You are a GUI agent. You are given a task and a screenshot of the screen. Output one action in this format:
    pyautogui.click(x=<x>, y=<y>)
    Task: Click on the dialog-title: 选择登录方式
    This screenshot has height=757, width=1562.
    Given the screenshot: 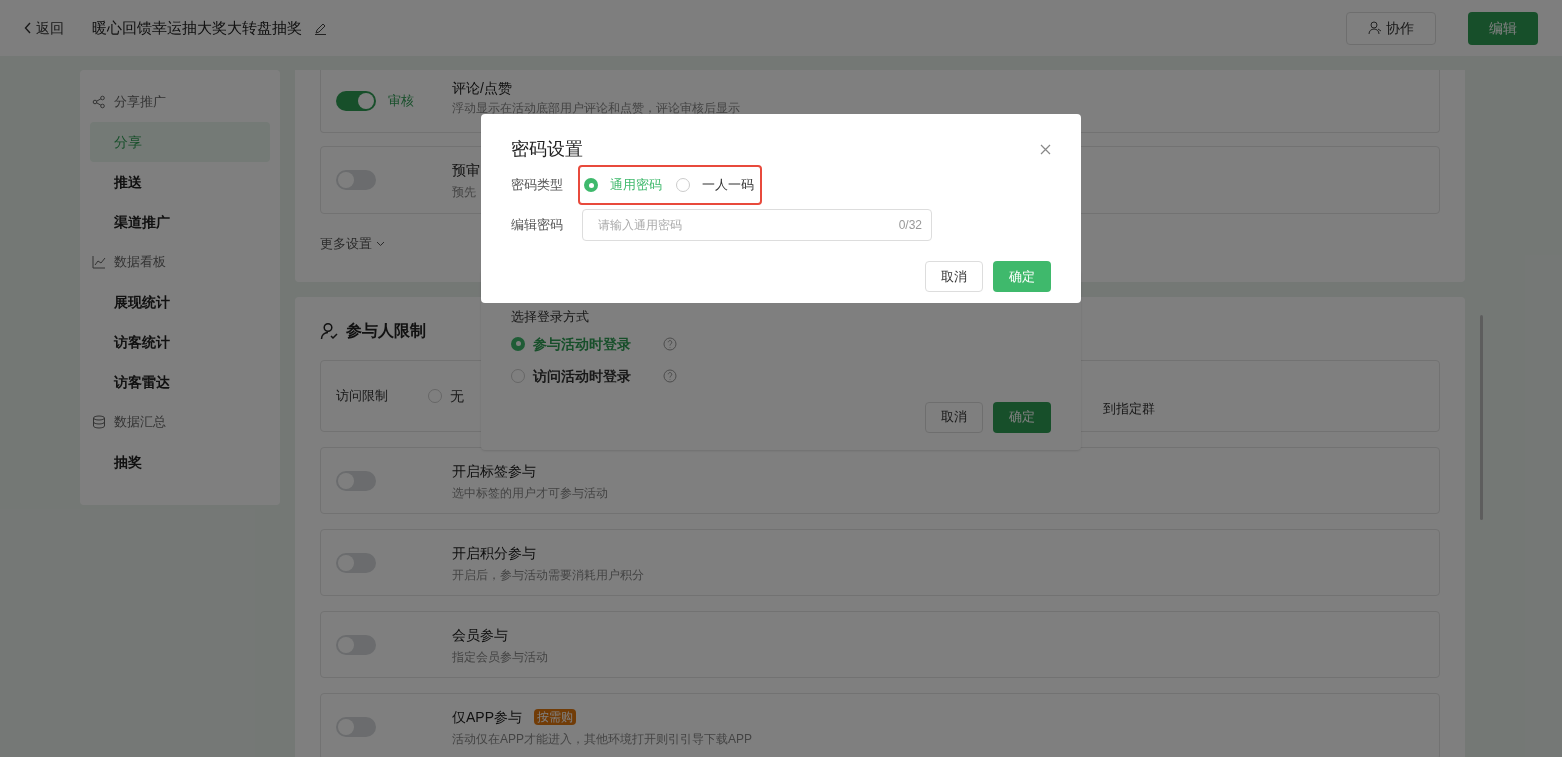 What is the action you would take?
    pyautogui.click(x=550, y=317)
    